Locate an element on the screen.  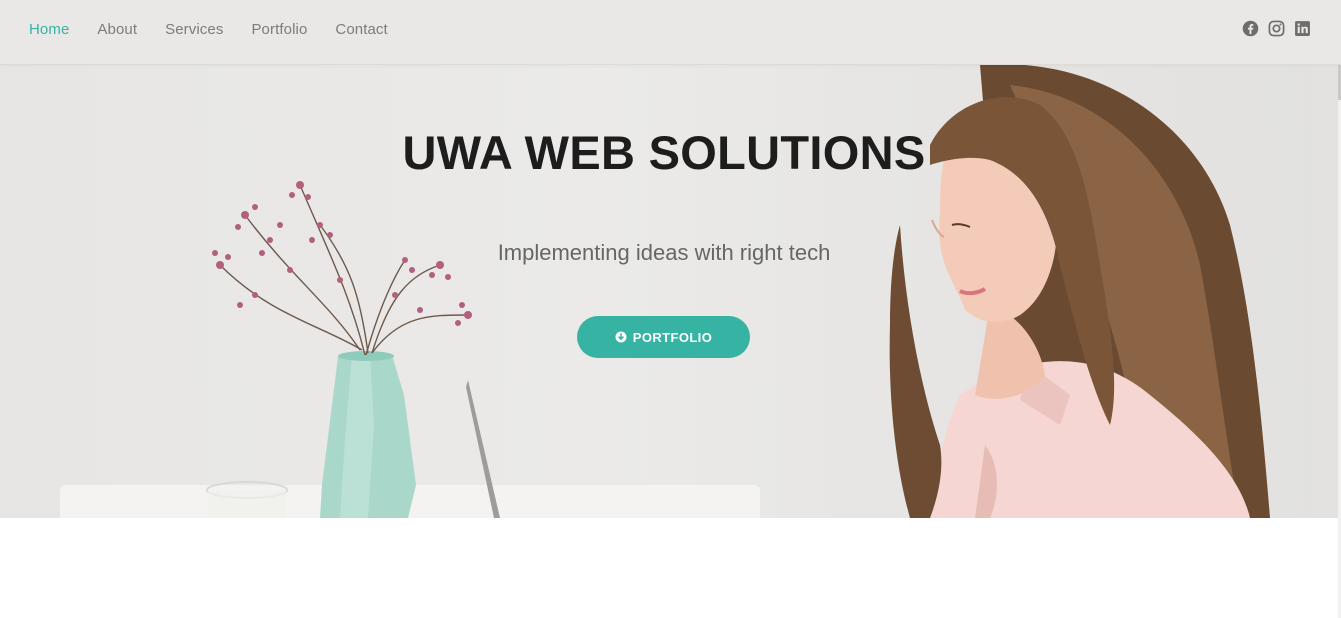
nav-item-services: Services is located at coordinates (194, 29).